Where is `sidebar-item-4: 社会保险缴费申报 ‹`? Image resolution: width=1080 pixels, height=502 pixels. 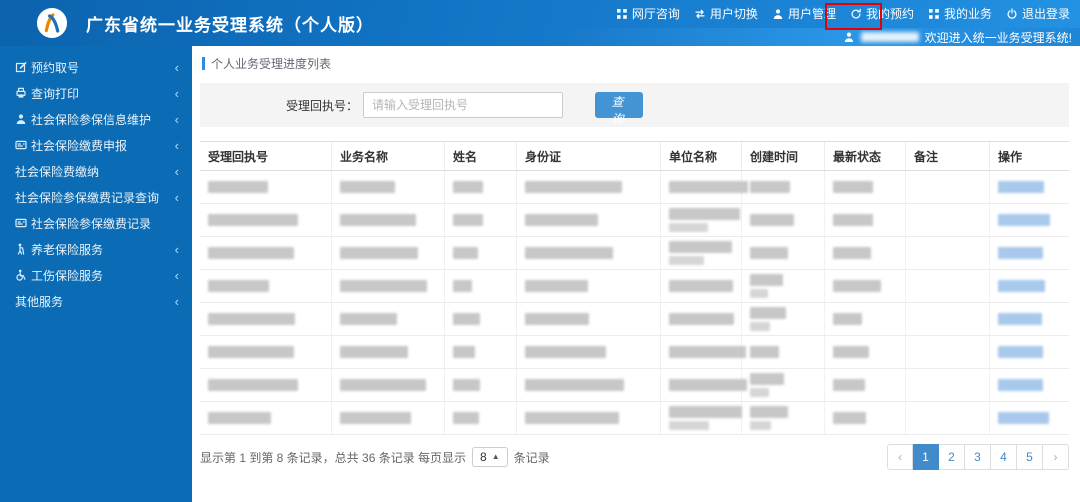
sidebar-item-4: 社会保险缴费申报 ‹ is located at coordinates (96, 145).